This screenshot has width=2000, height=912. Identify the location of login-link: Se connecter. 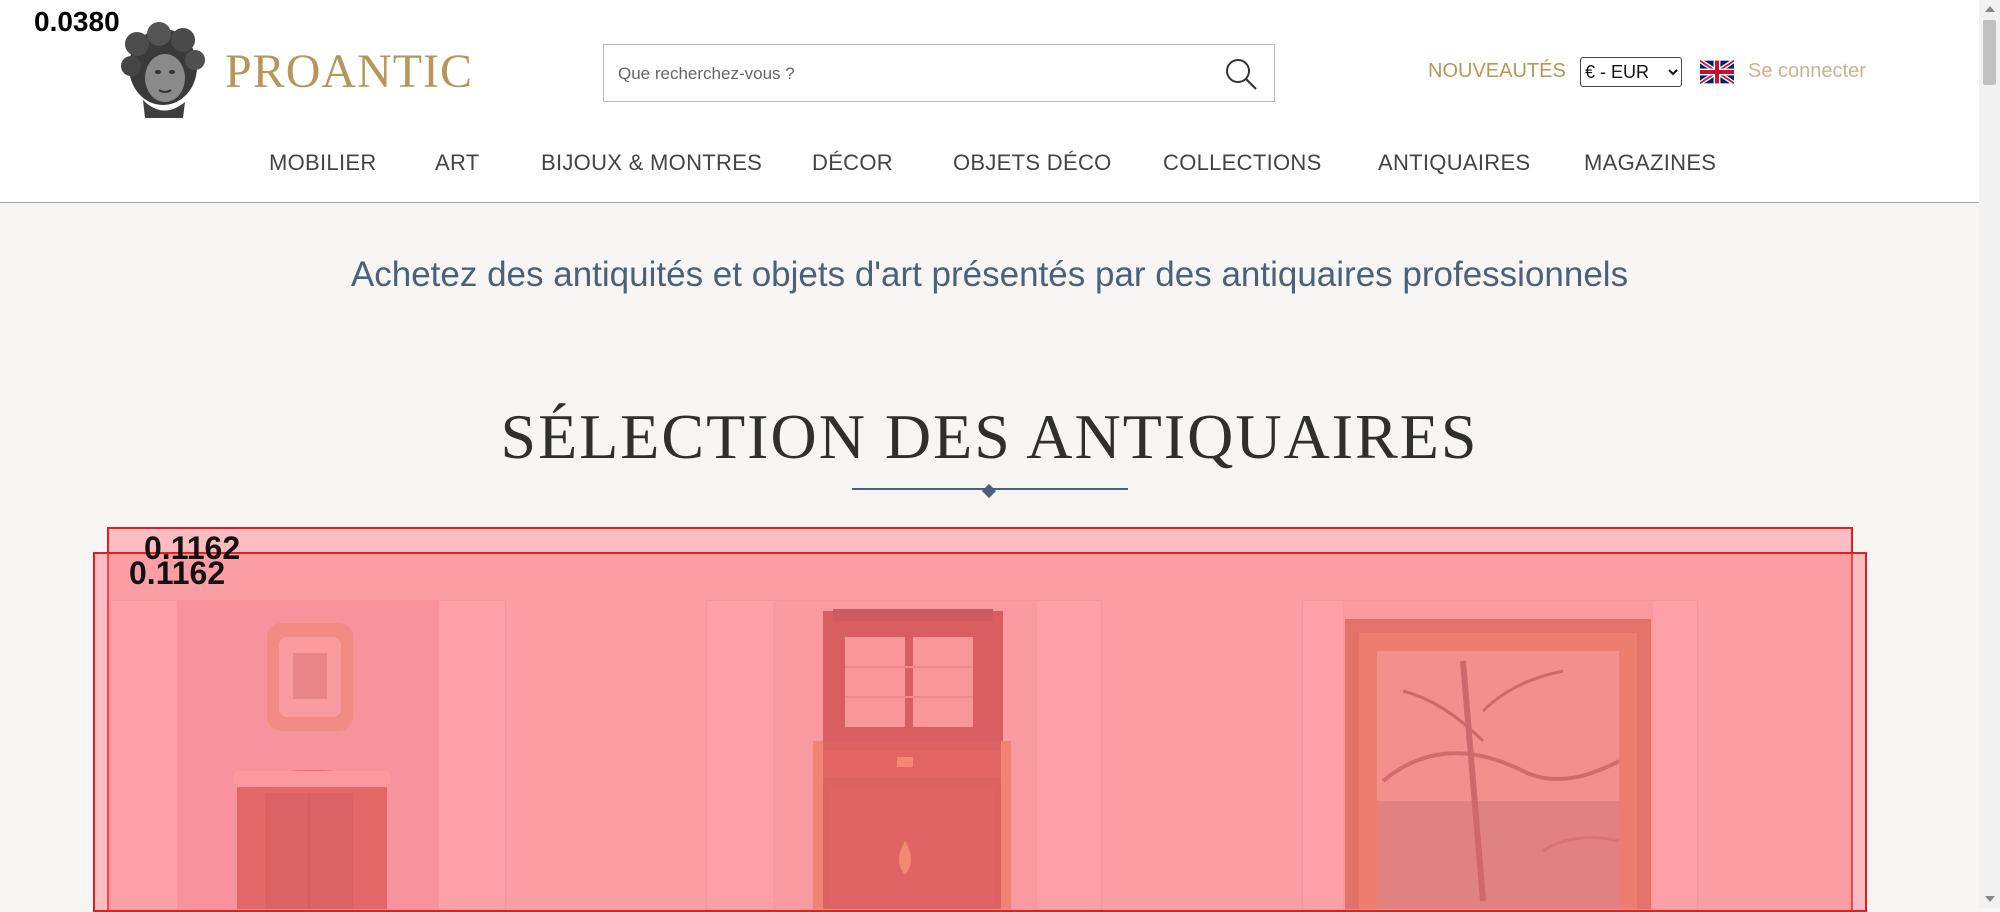
(1807, 71).